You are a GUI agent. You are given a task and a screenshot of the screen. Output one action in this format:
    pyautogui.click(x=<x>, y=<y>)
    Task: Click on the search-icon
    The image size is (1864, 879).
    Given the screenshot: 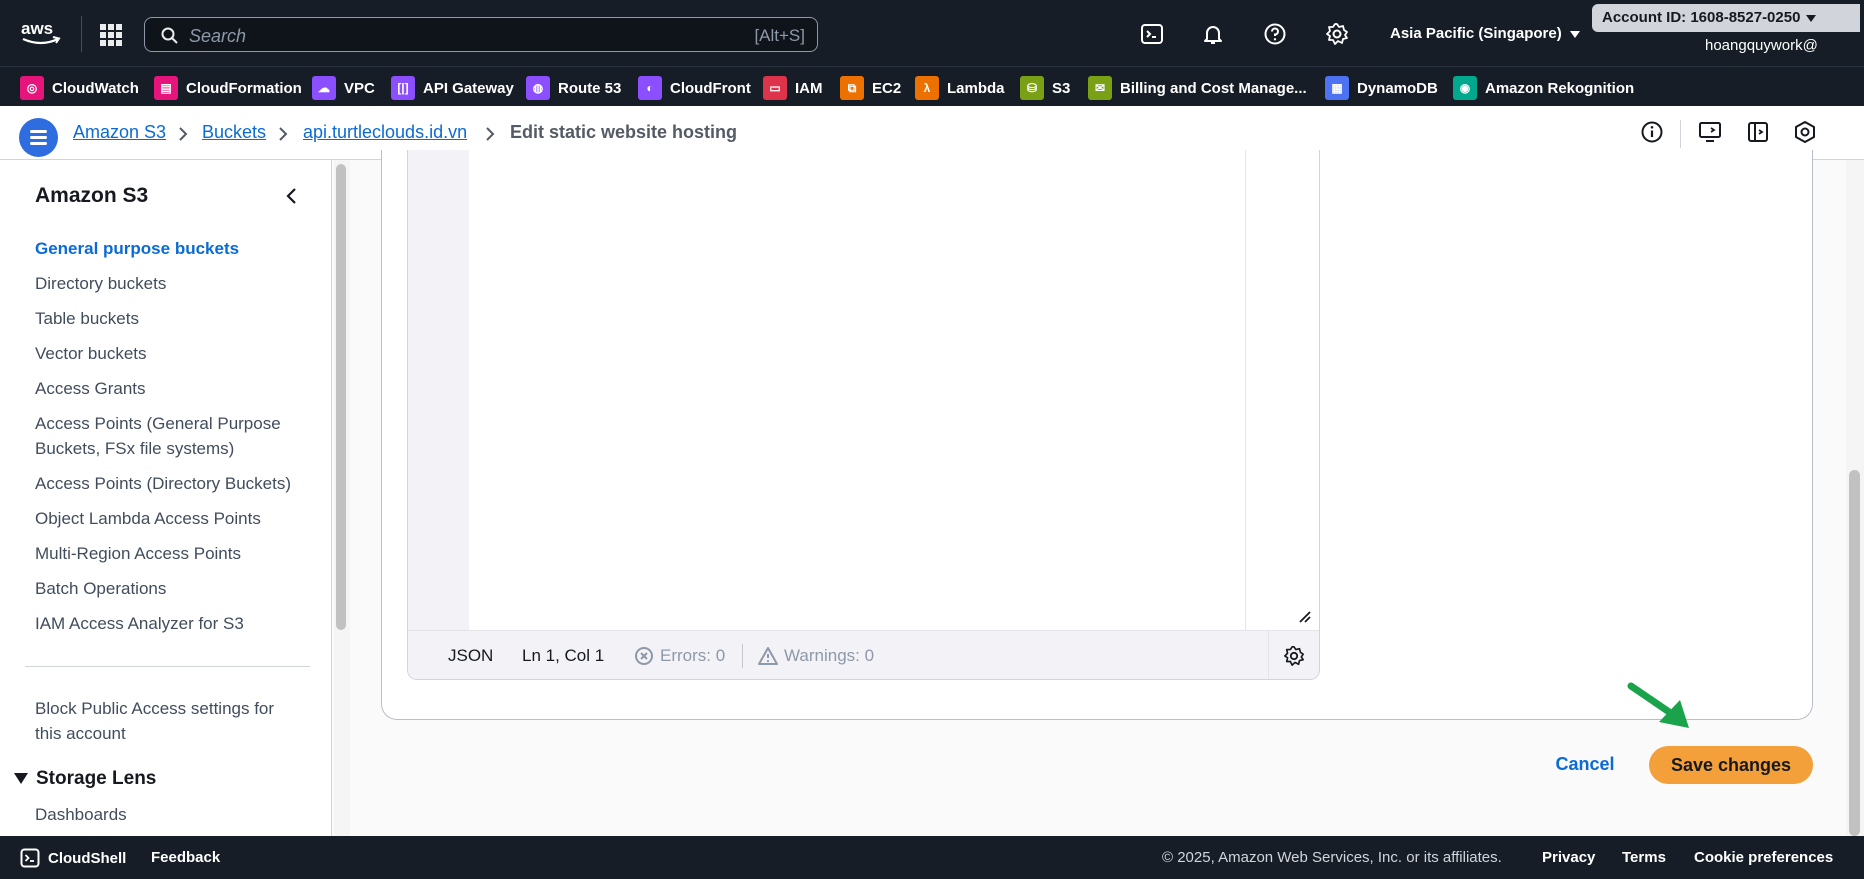 What is the action you would take?
    pyautogui.click(x=169, y=35)
    